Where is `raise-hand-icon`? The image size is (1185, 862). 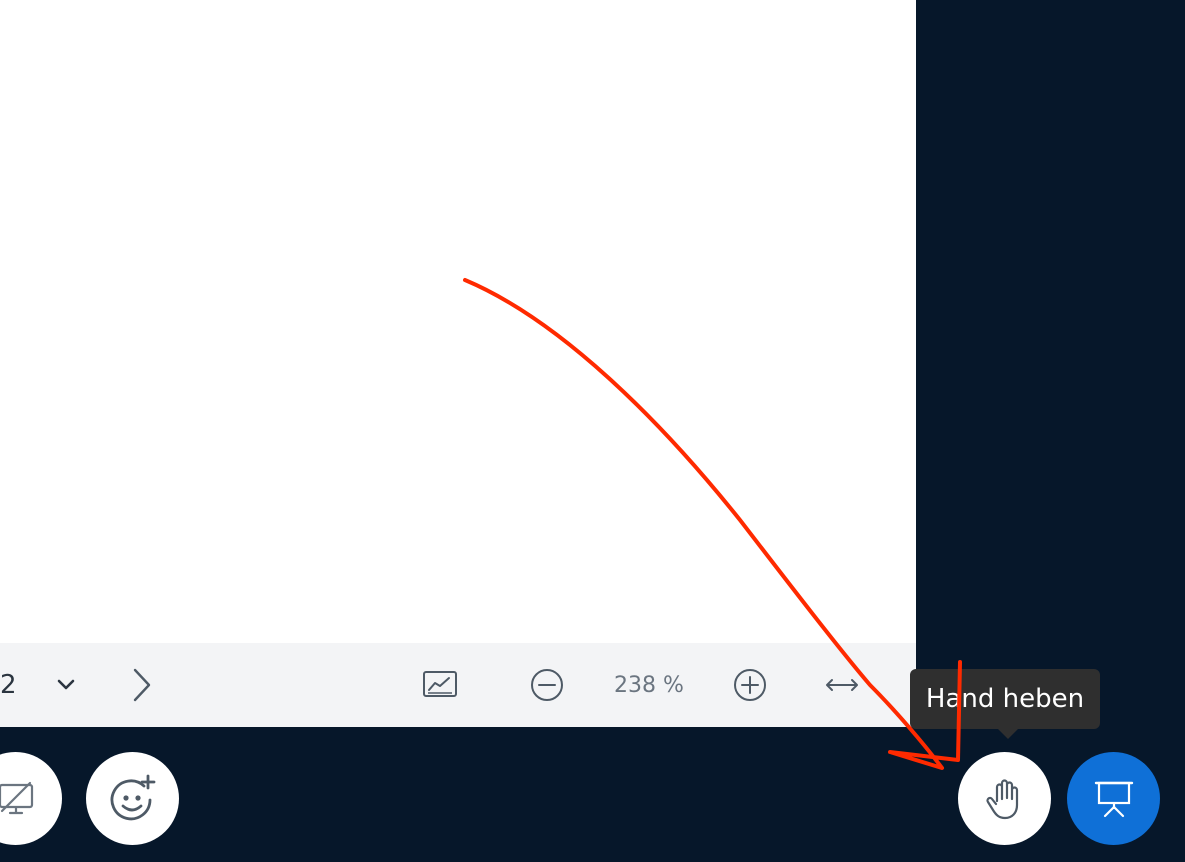
raise-hand-icon is located at coordinates (1001, 798).